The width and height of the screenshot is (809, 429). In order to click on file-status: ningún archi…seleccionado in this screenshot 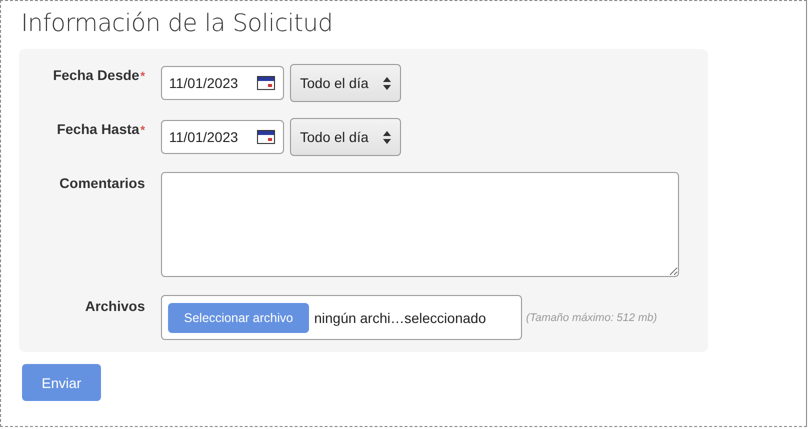, I will do `click(400, 318)`.